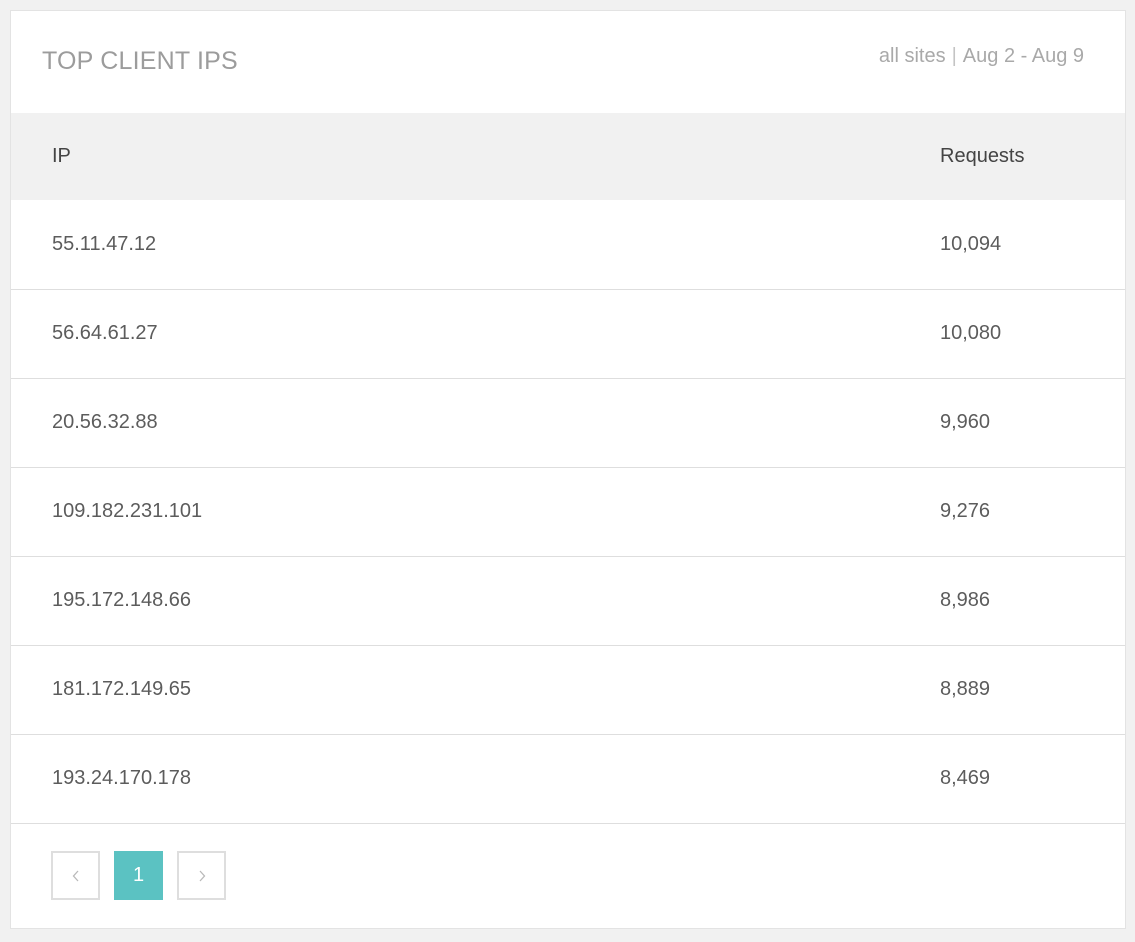 Image resolution: width=1135 pixels, height=942 pixels. I want to click on table-row: 20.56.32.88 9,960, so click(568, 423).